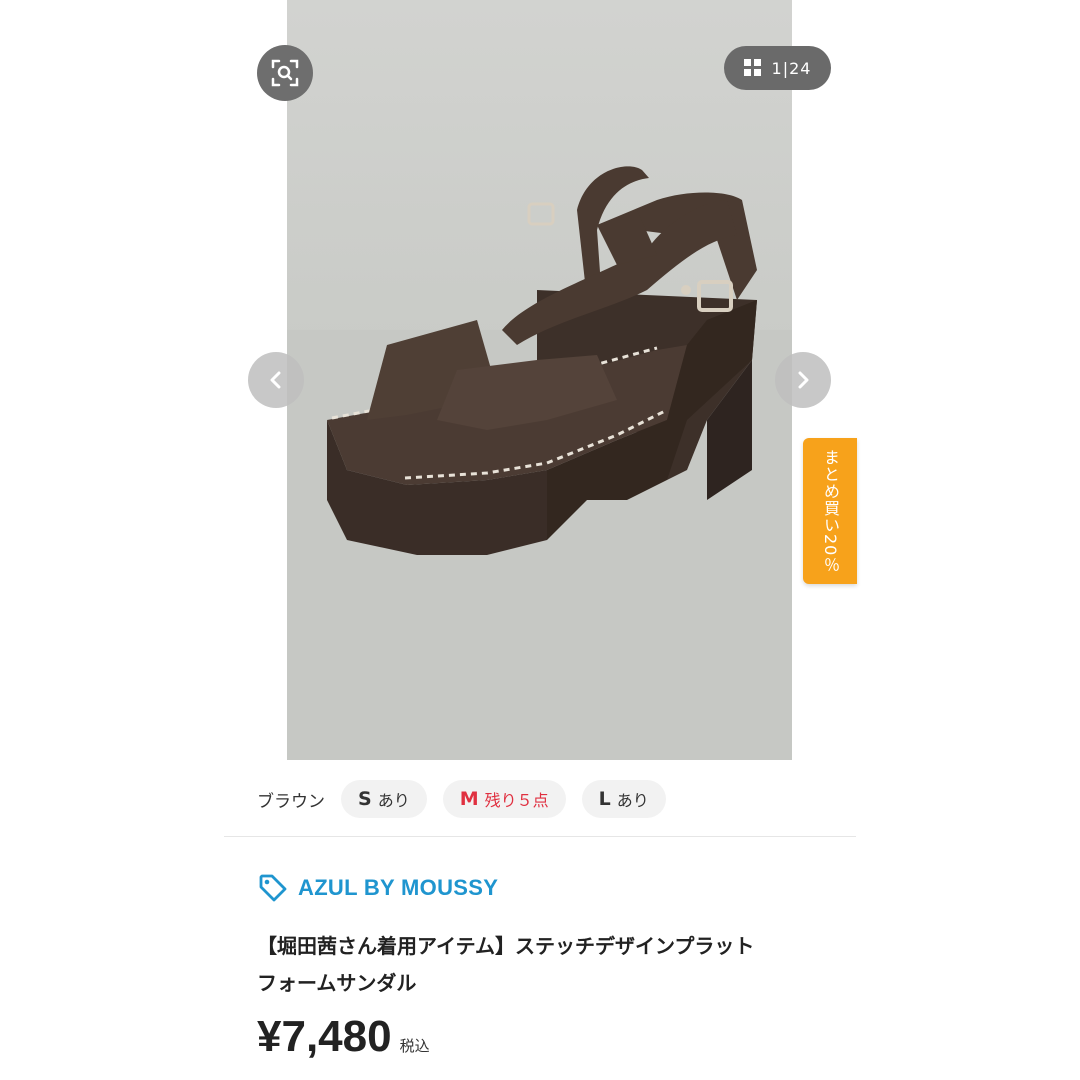  I want to click on product-title: 【堀田茜さん着用アイテム】ステッチデザインプラット フォームサンダル, so click(542, 965).